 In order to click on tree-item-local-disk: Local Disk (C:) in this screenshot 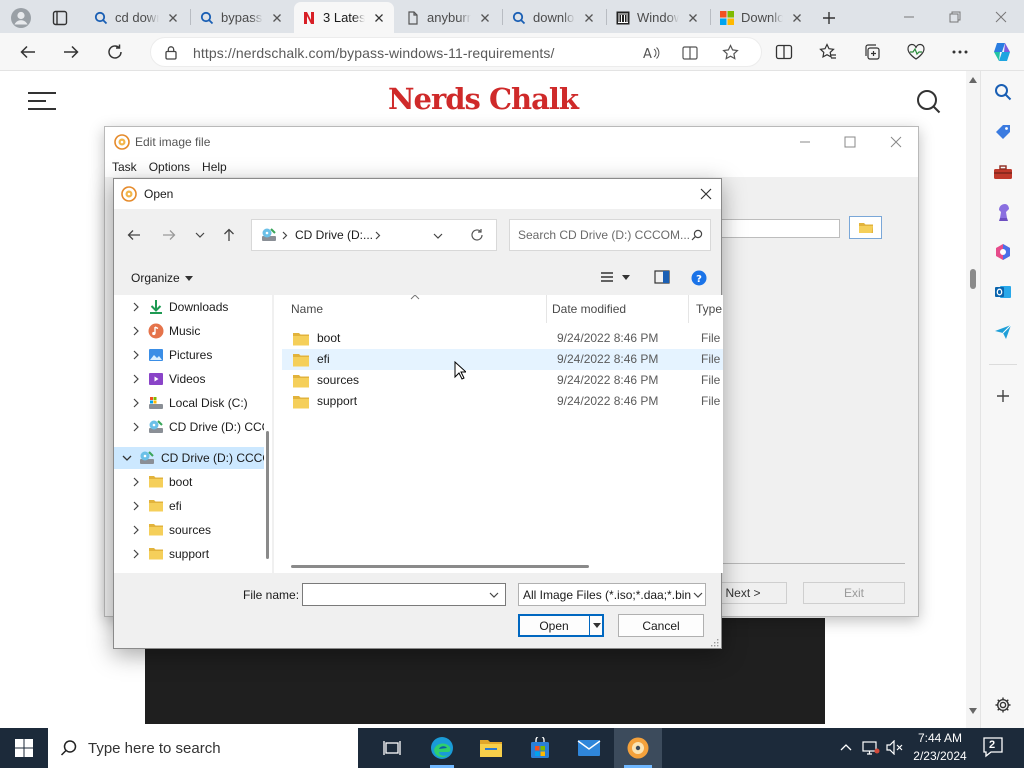, I will do `click(189, 403)`.